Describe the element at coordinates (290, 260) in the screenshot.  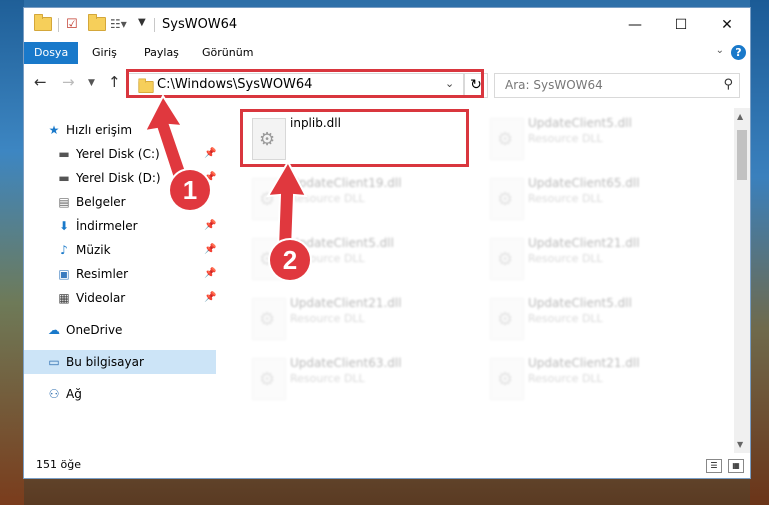
I see `callout-badge-2: 2` at that location.